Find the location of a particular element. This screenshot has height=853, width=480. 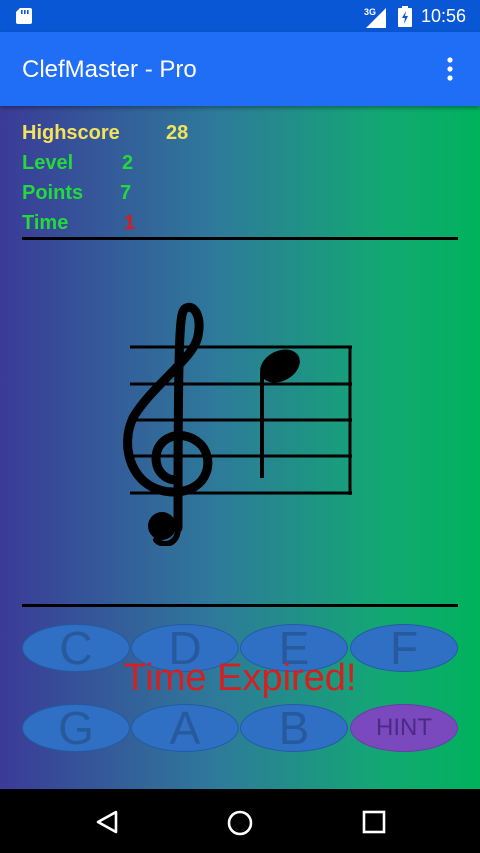

top-divider is located at coordinates (240, 238).